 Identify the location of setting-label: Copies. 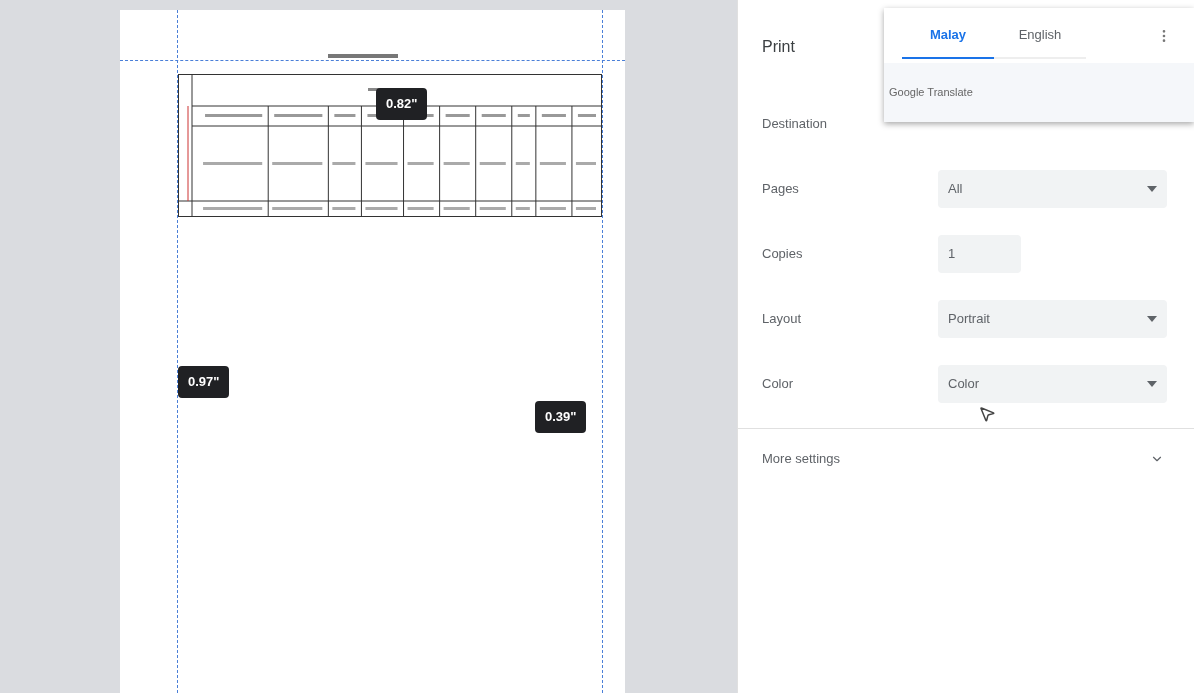
(783, 253).